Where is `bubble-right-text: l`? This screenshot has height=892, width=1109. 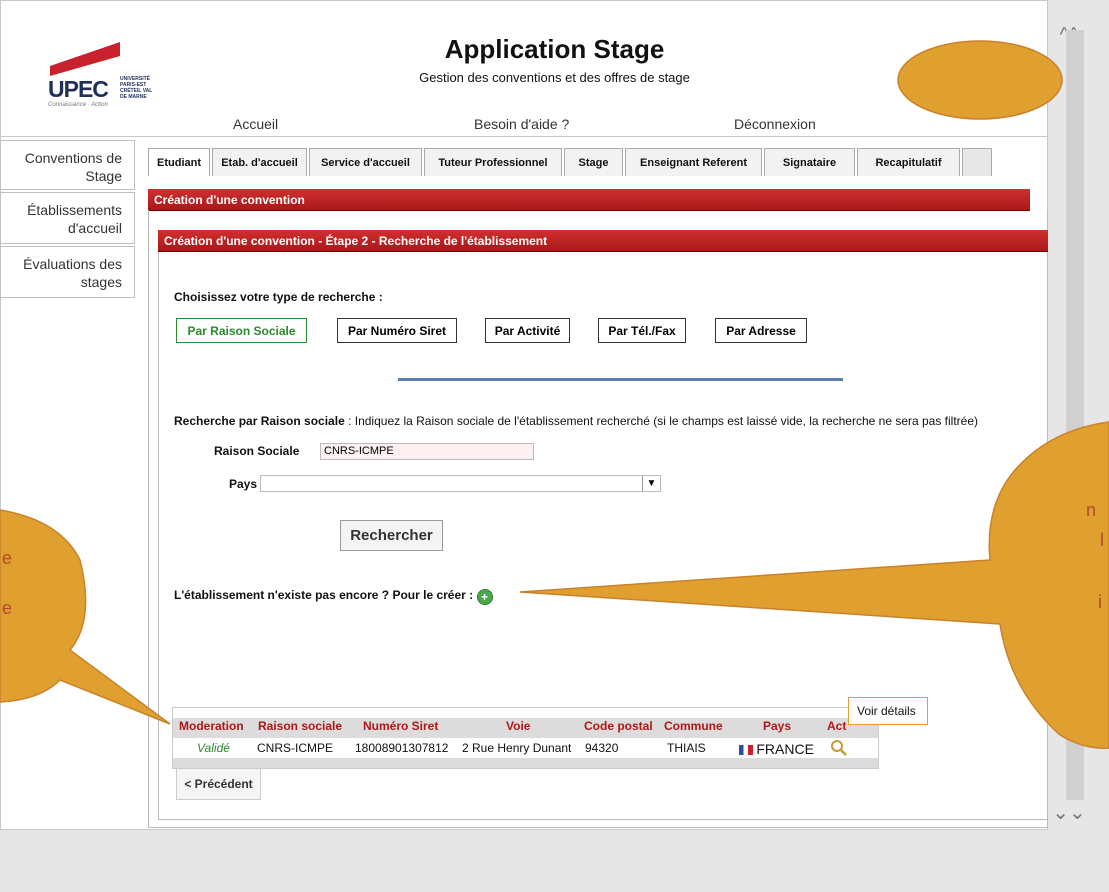 bubble-right-text: l is located at coordinates (1102, 540).